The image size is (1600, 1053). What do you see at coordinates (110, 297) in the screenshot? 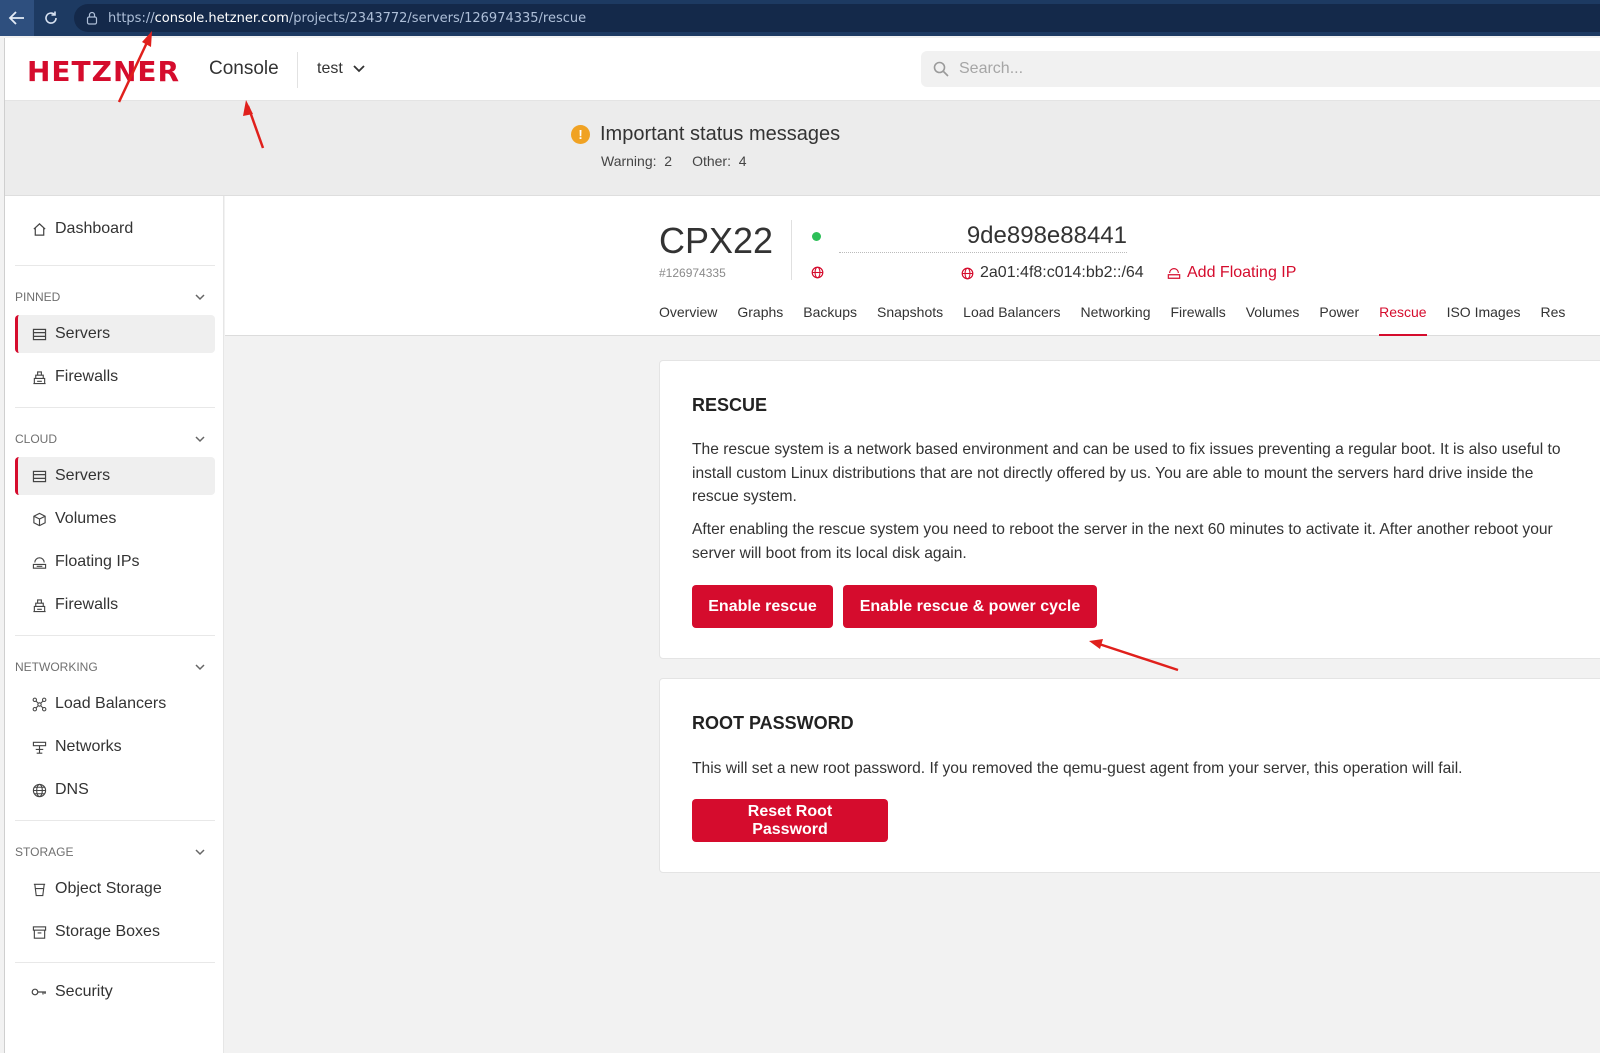
I see `sidebar-section-pinned: PINNED` at bounding box center [110, 297].